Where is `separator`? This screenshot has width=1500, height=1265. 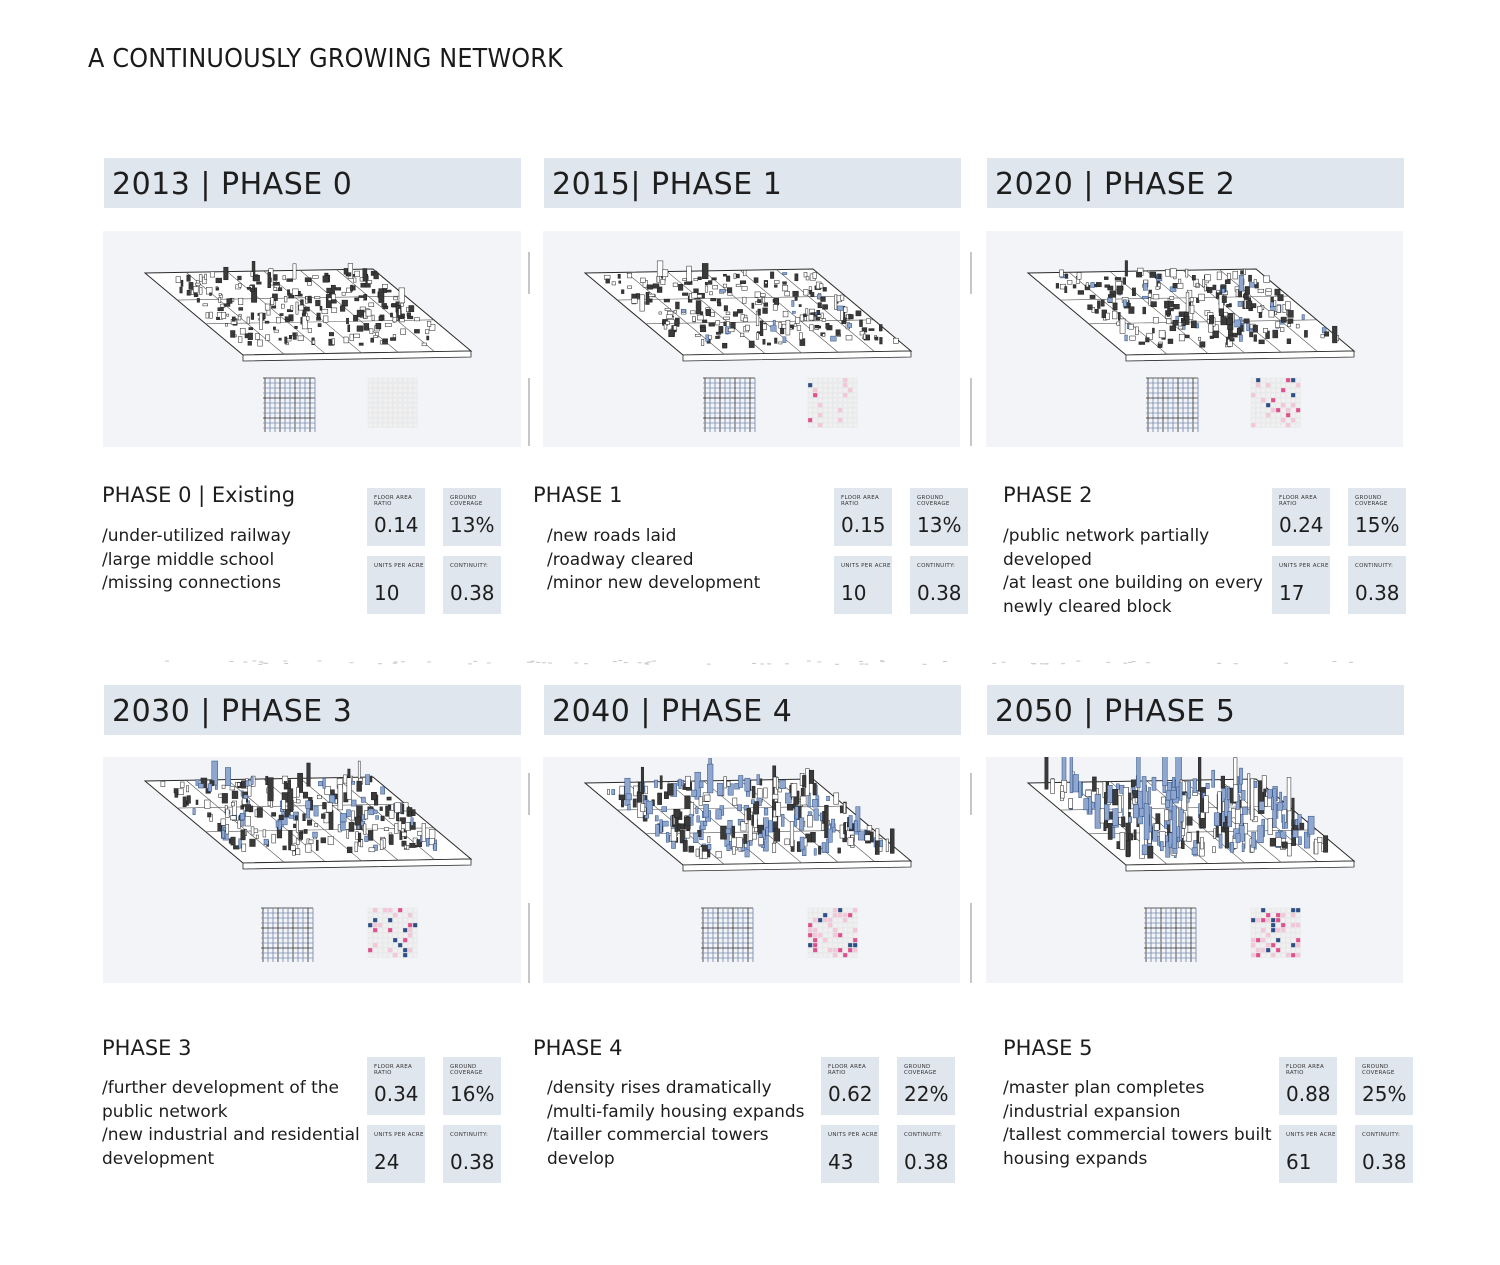
separator is located at coordinates (971, 412).